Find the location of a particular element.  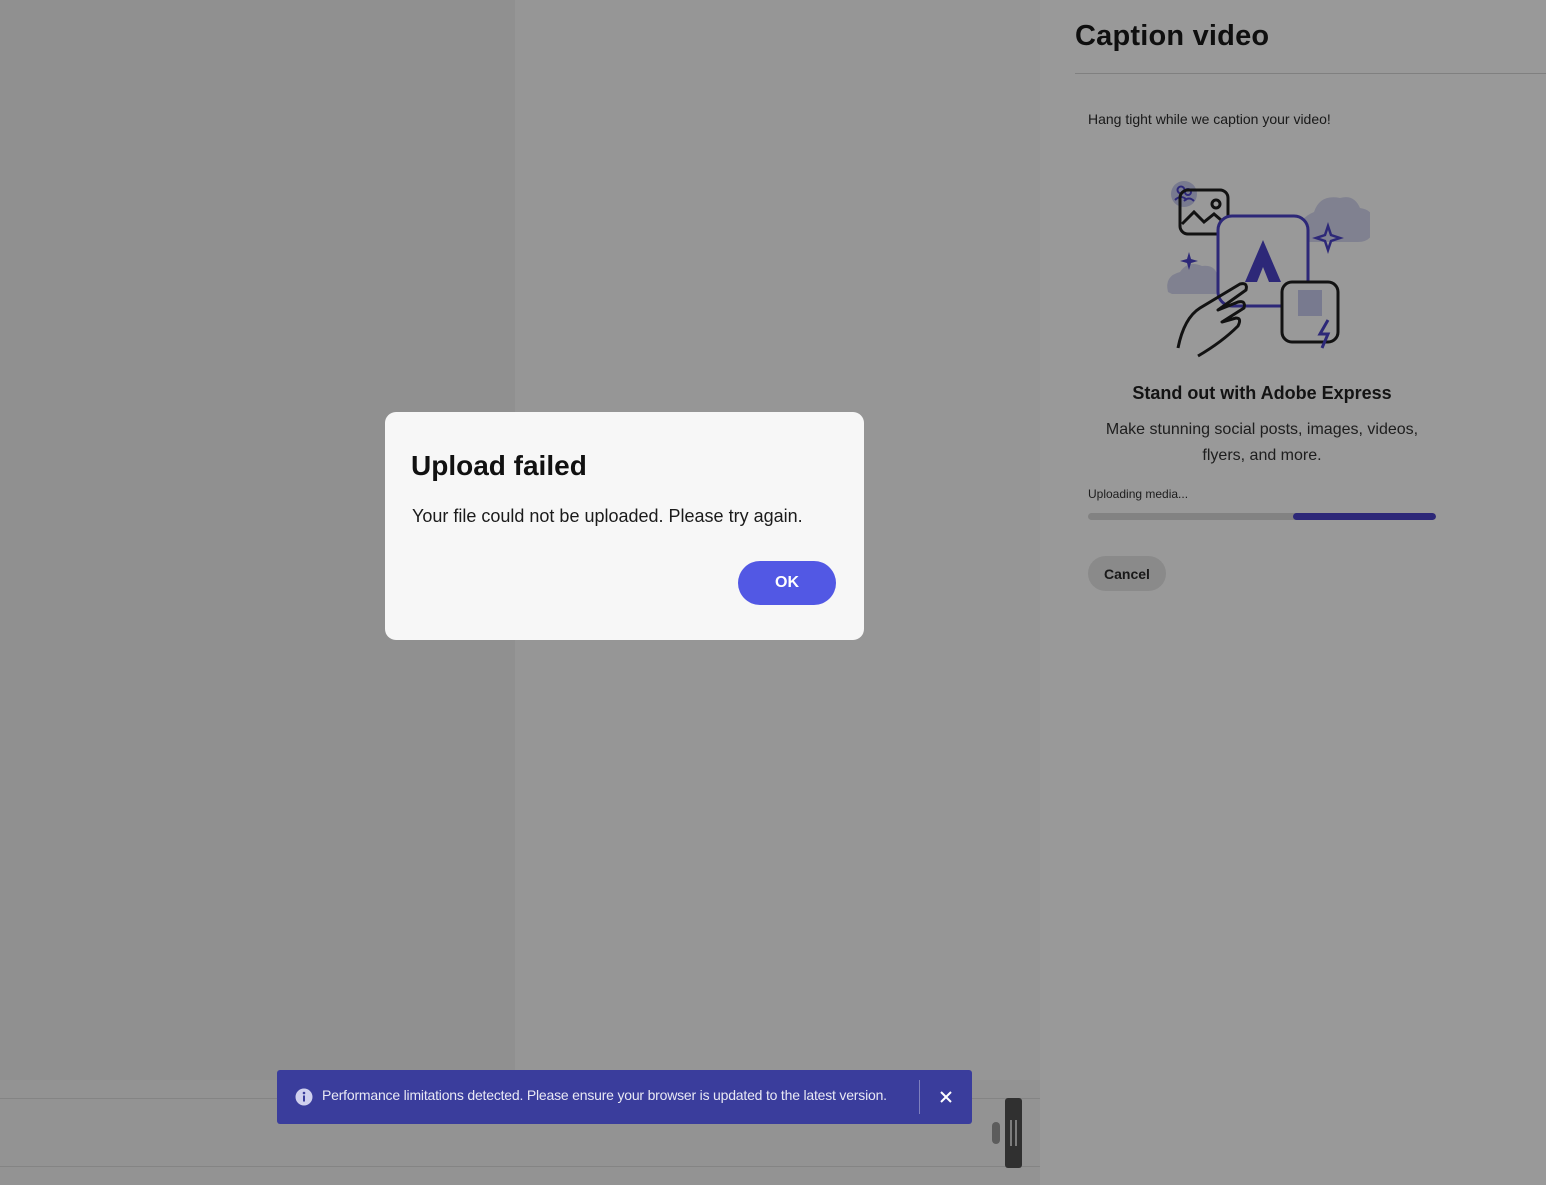

toast-close-button is located at coordinates (946, 1097).